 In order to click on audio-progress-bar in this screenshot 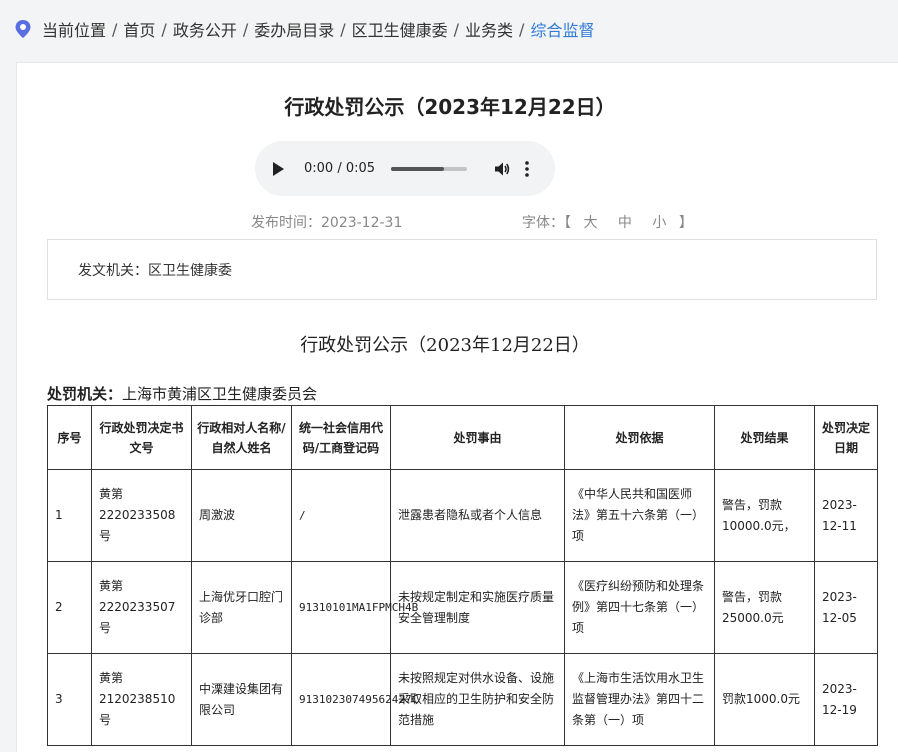, I will do `click(429, 168)`.